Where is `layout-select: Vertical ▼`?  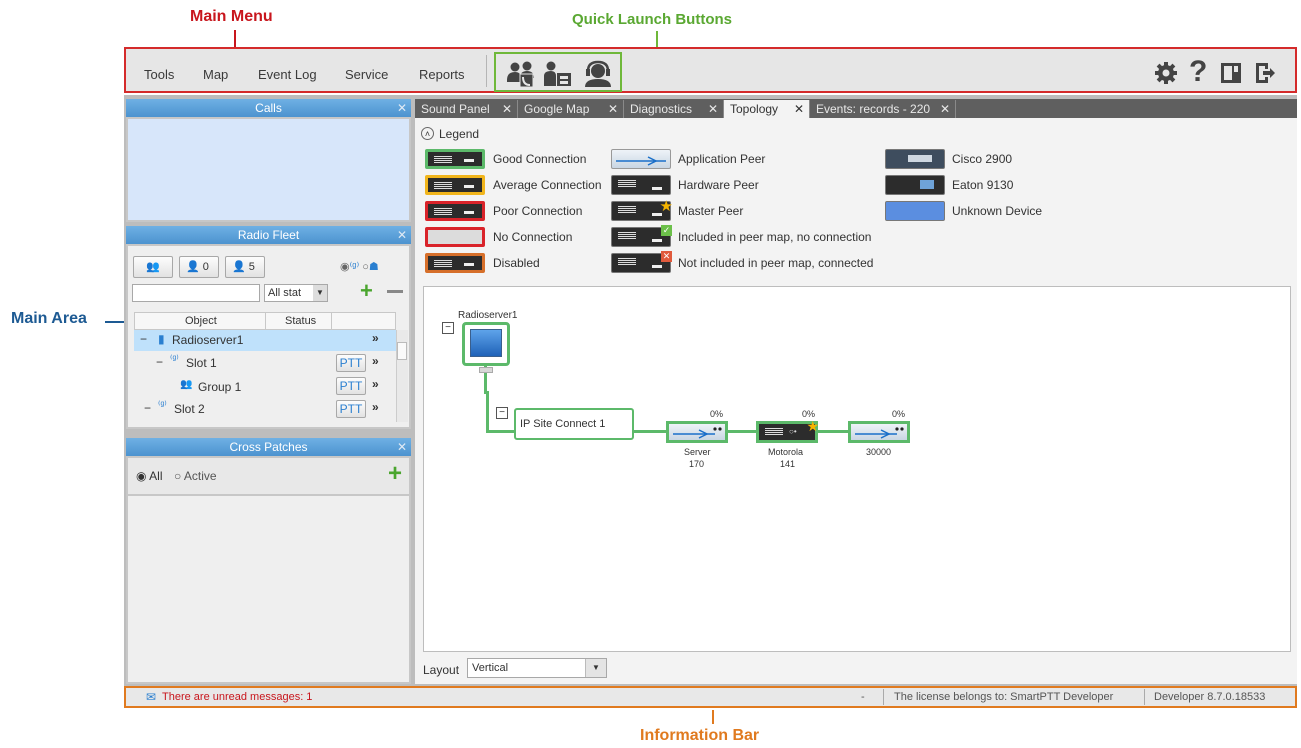 layout-select: Vertical ▼ is located at coordinates (537, 668).